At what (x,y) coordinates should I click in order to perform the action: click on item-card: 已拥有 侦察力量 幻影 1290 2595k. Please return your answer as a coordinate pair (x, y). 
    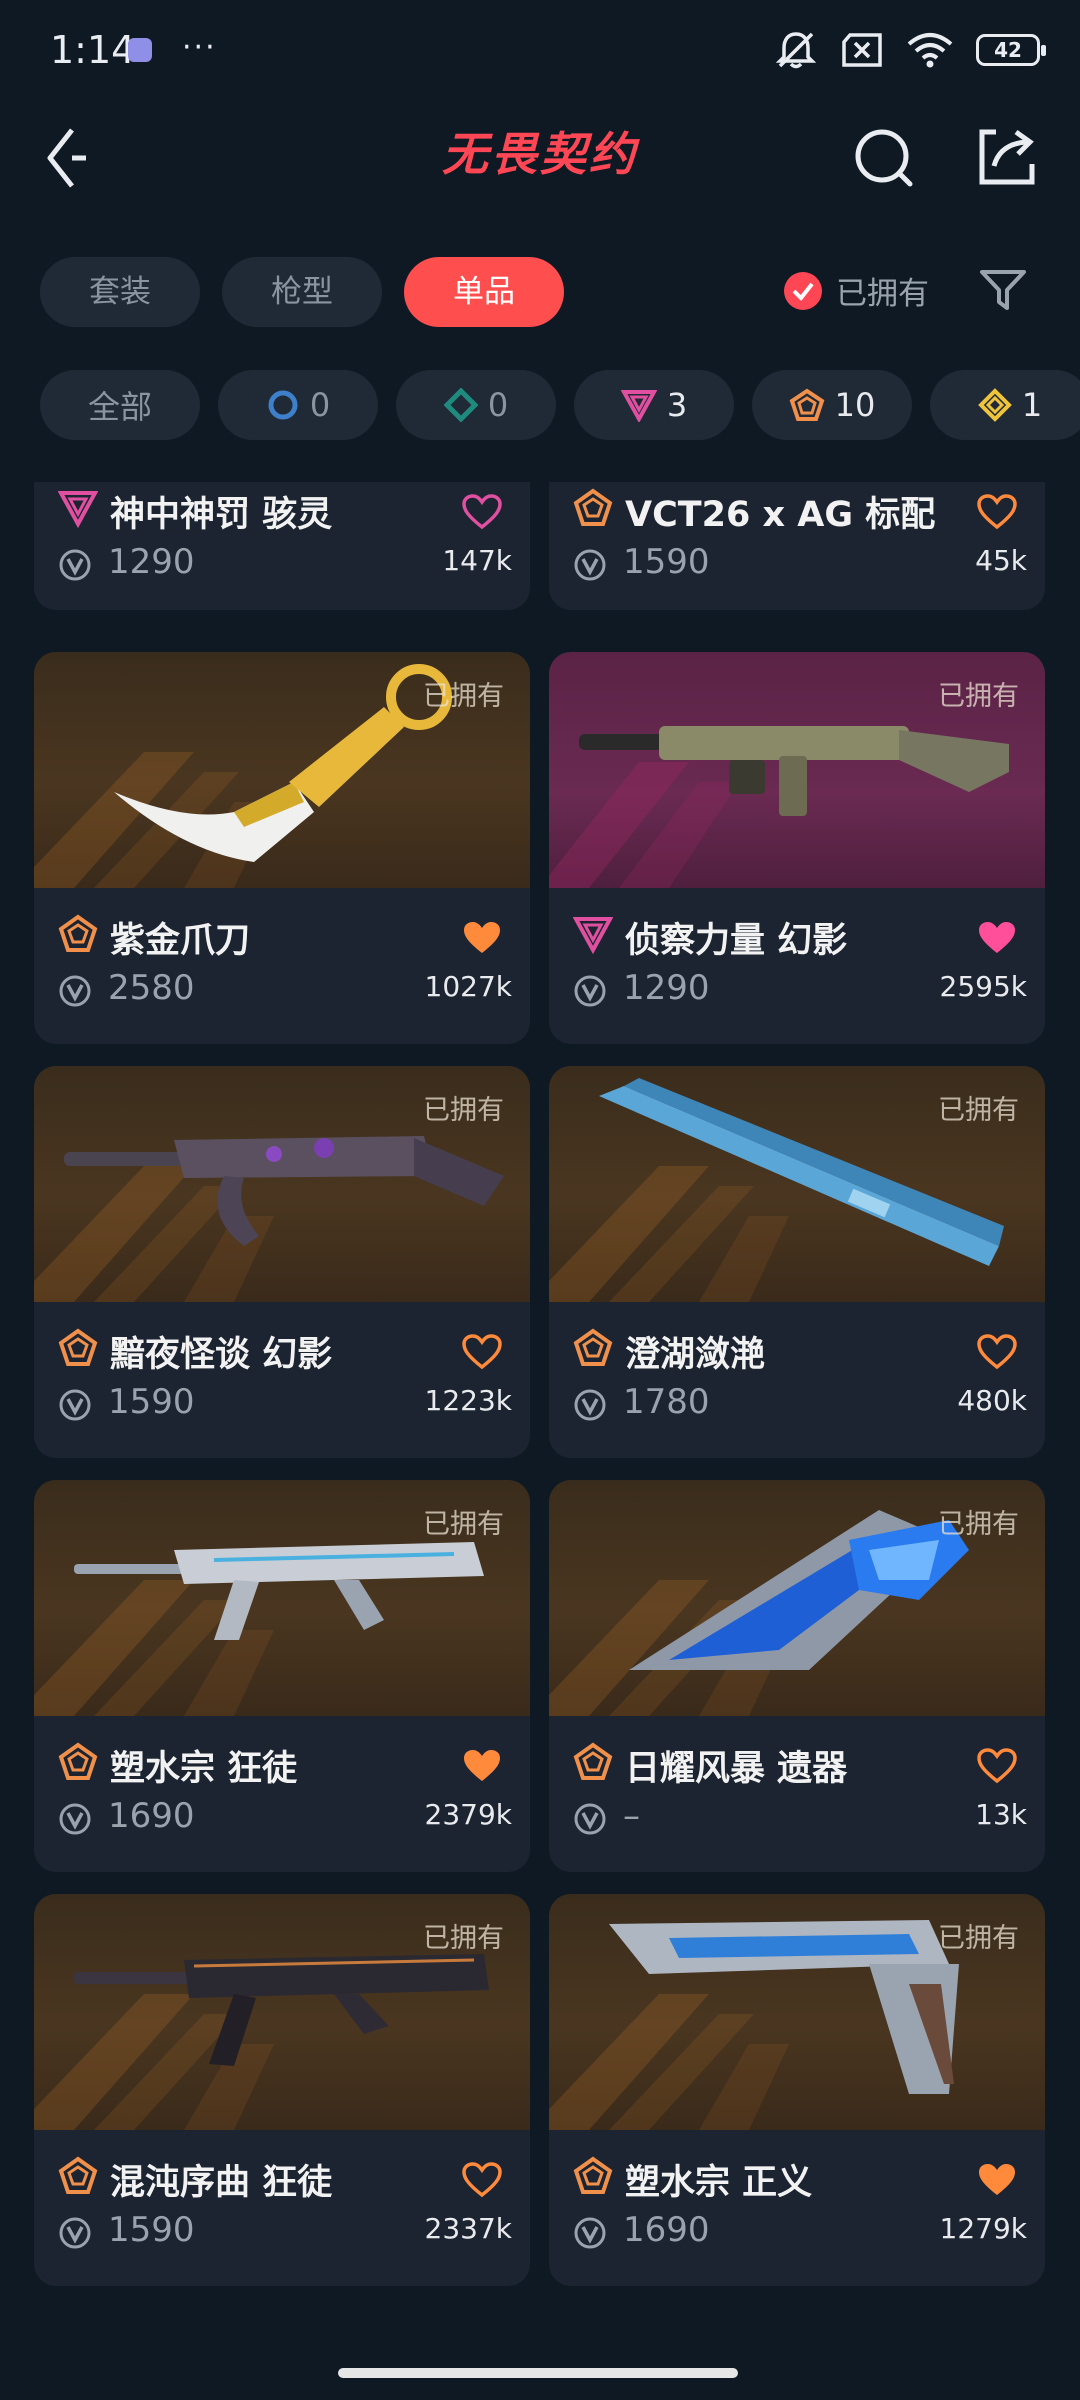
    Looking at the image, I should click on (797, 848).